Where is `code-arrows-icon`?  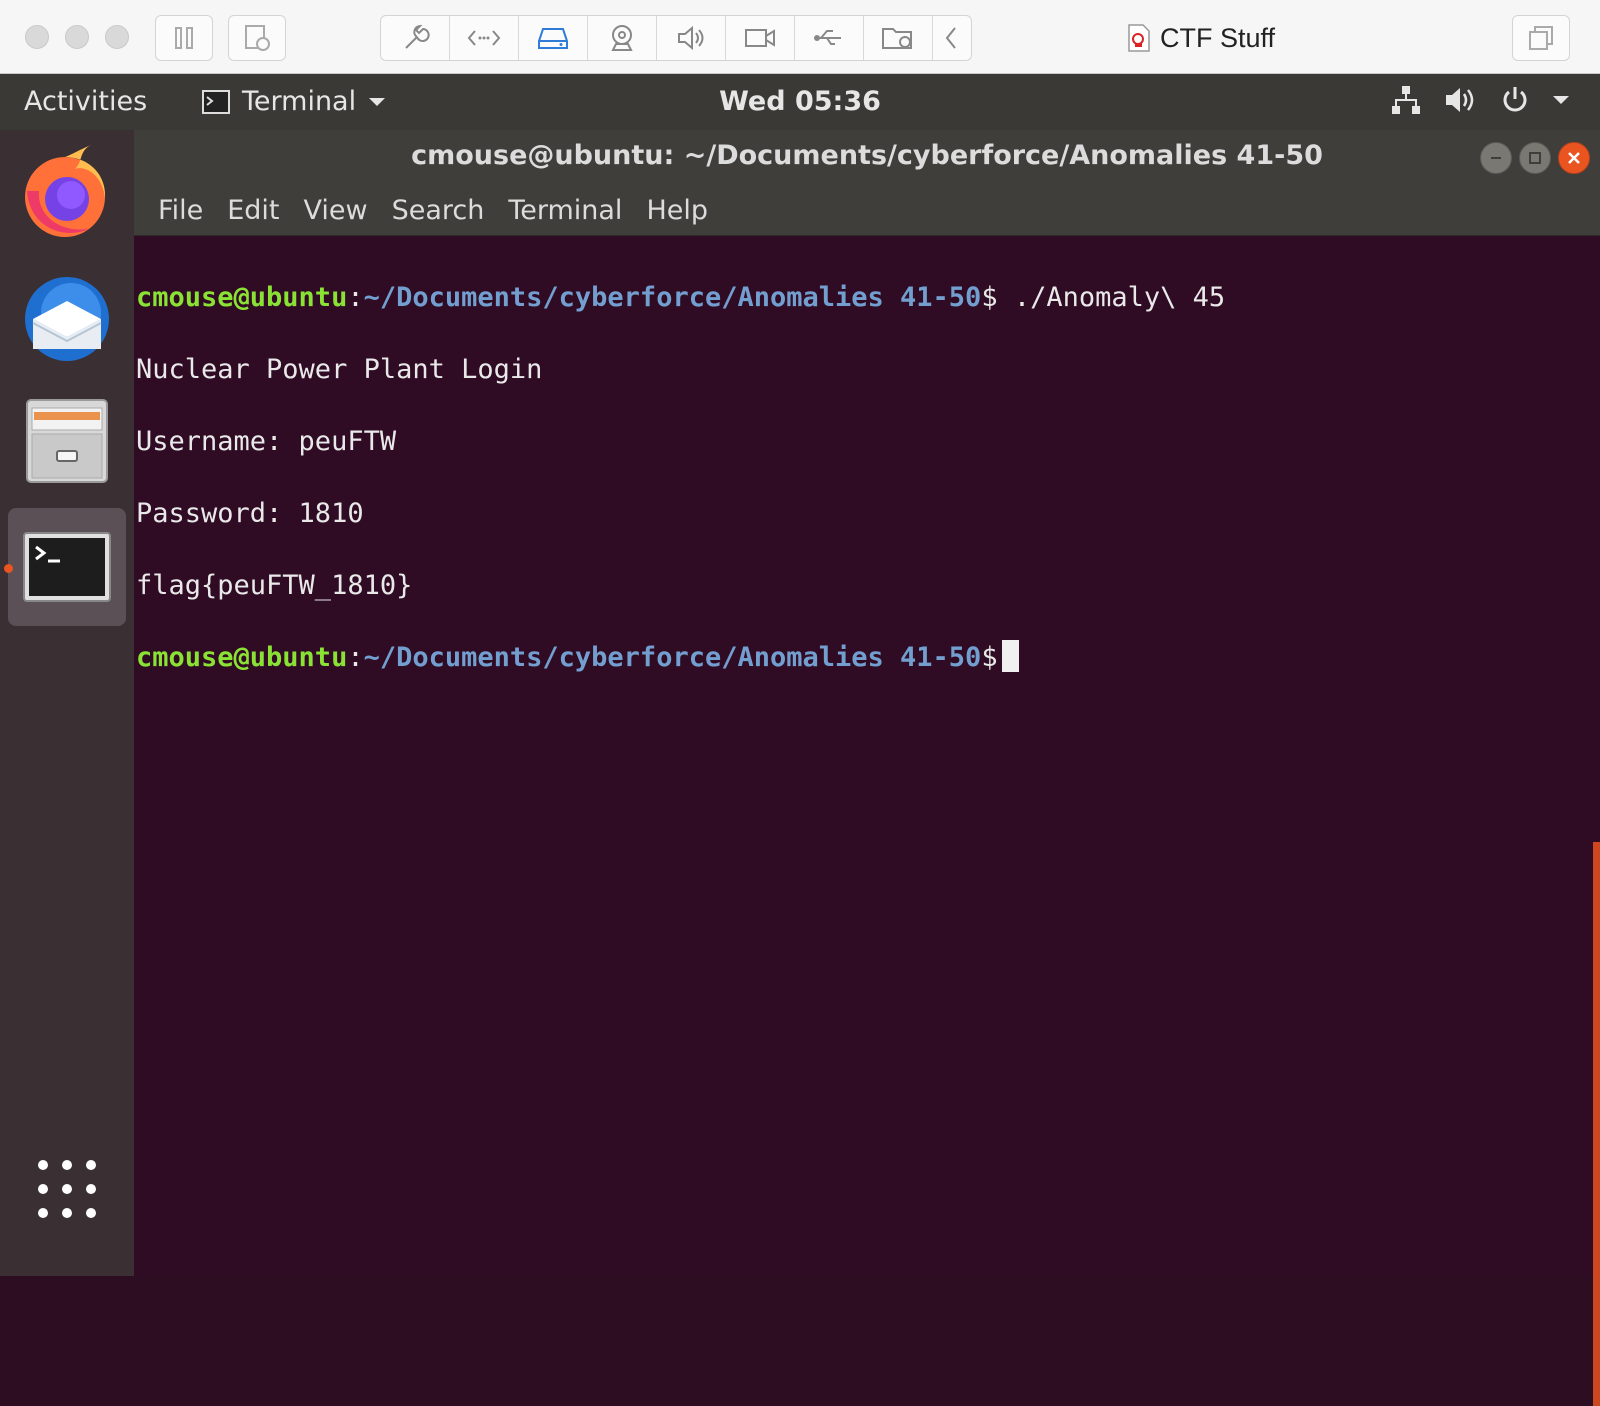 code-arrows-icon is located at coordinates (484, 38).